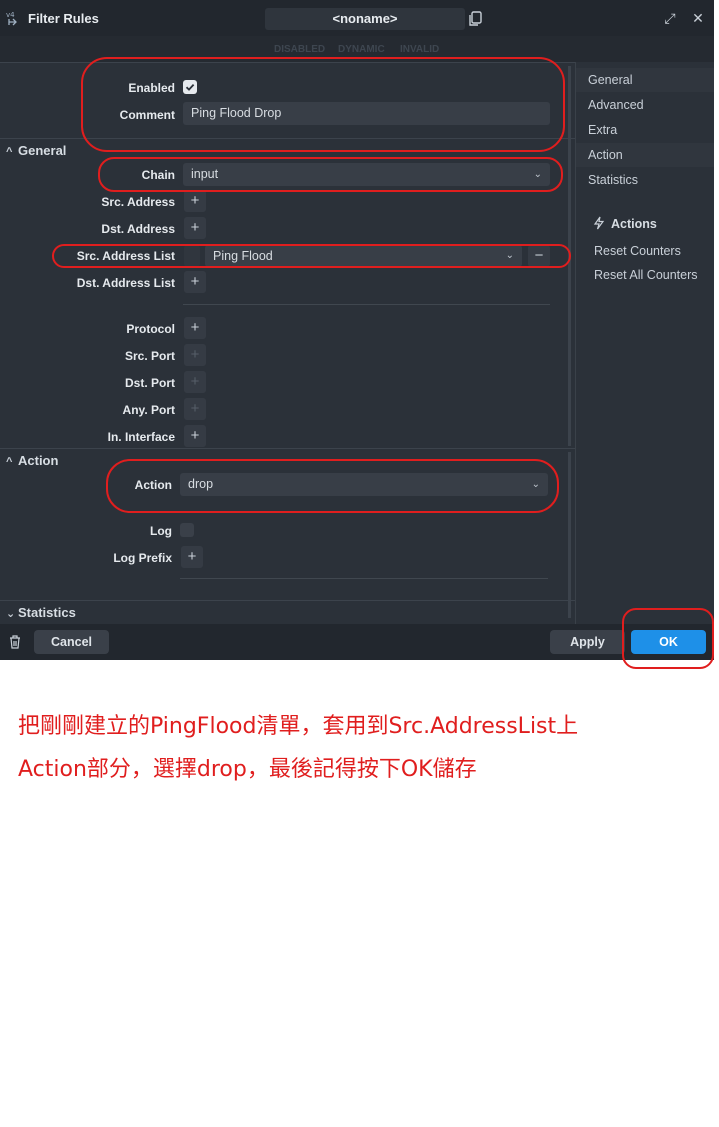 This screenshot has height=1127, width=719. Describe the element at coordinates (125, 283) in the screenshot. I see `dst-address-list-label: Dst. Address List` at that location.